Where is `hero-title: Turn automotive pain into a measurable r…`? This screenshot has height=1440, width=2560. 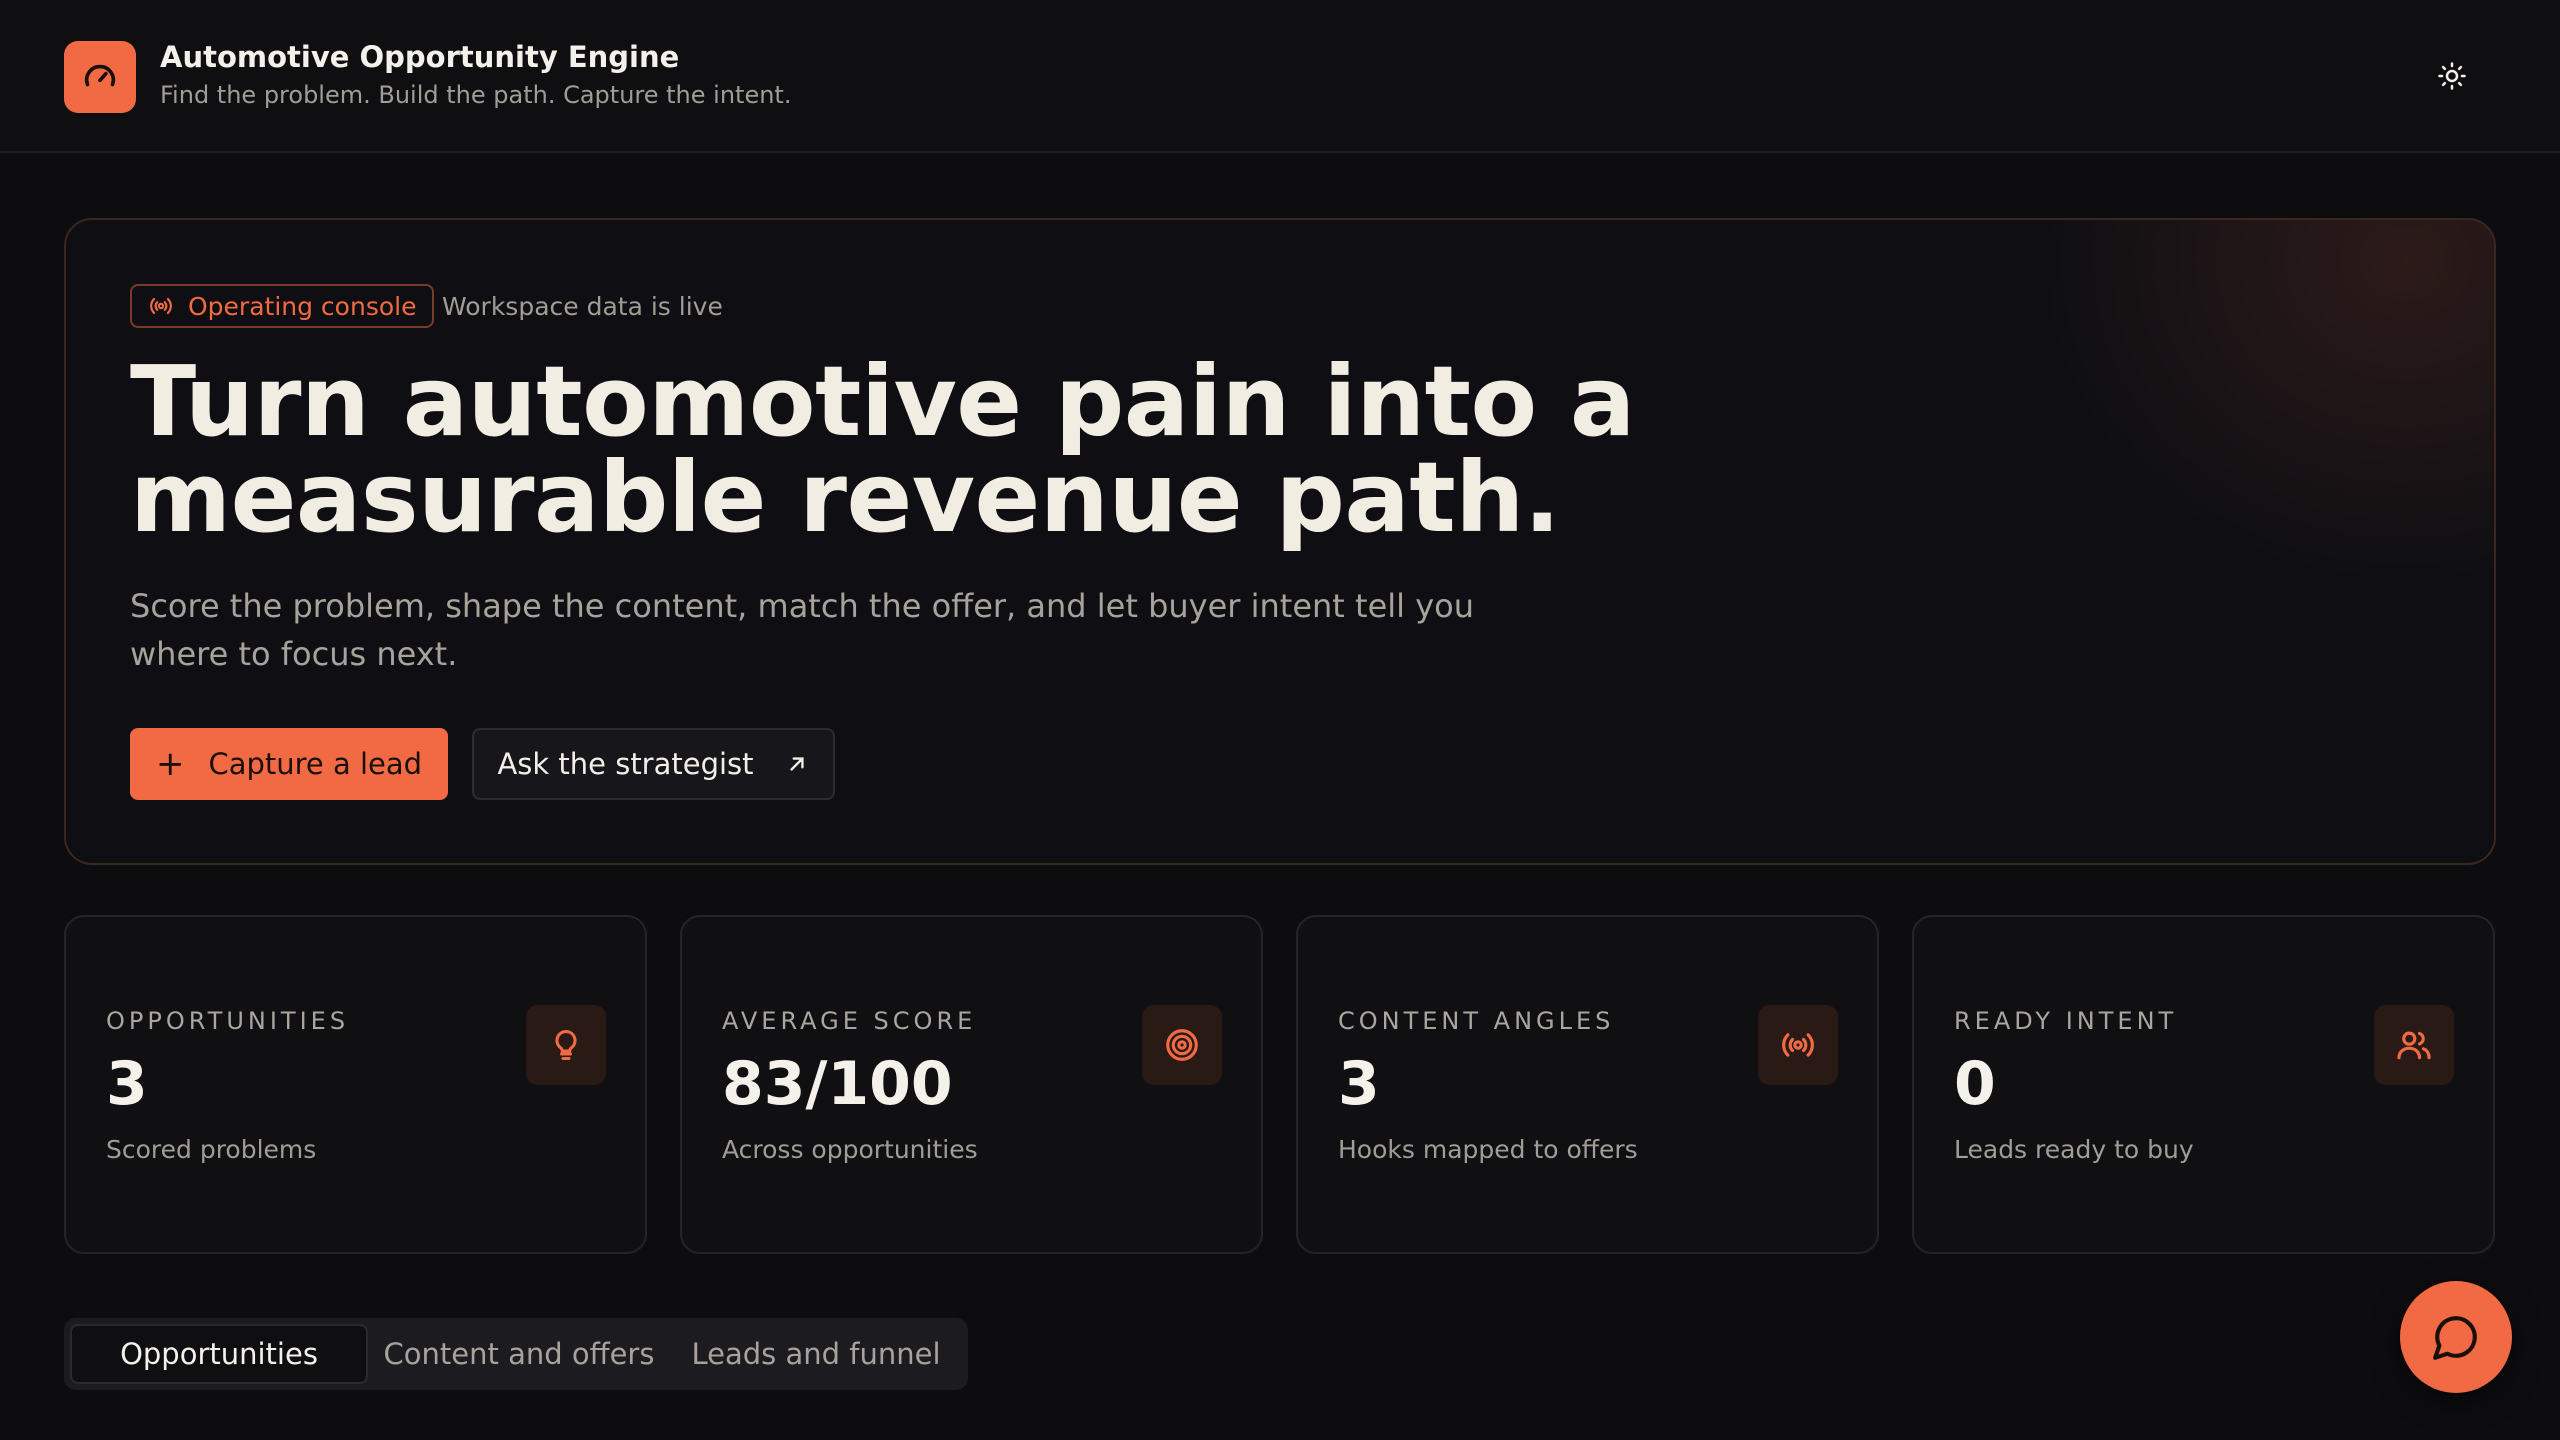 hero-title: Turn automotive pain into a measurable r… is located at coordinates (882, 449).